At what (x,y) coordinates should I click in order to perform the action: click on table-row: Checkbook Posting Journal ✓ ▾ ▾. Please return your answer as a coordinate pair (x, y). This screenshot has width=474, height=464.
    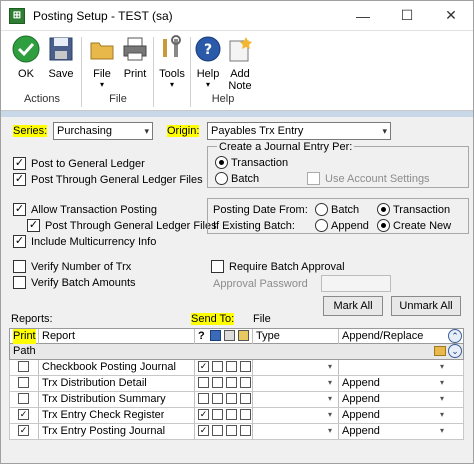
    Looking at the image, I should click on (236, 368).